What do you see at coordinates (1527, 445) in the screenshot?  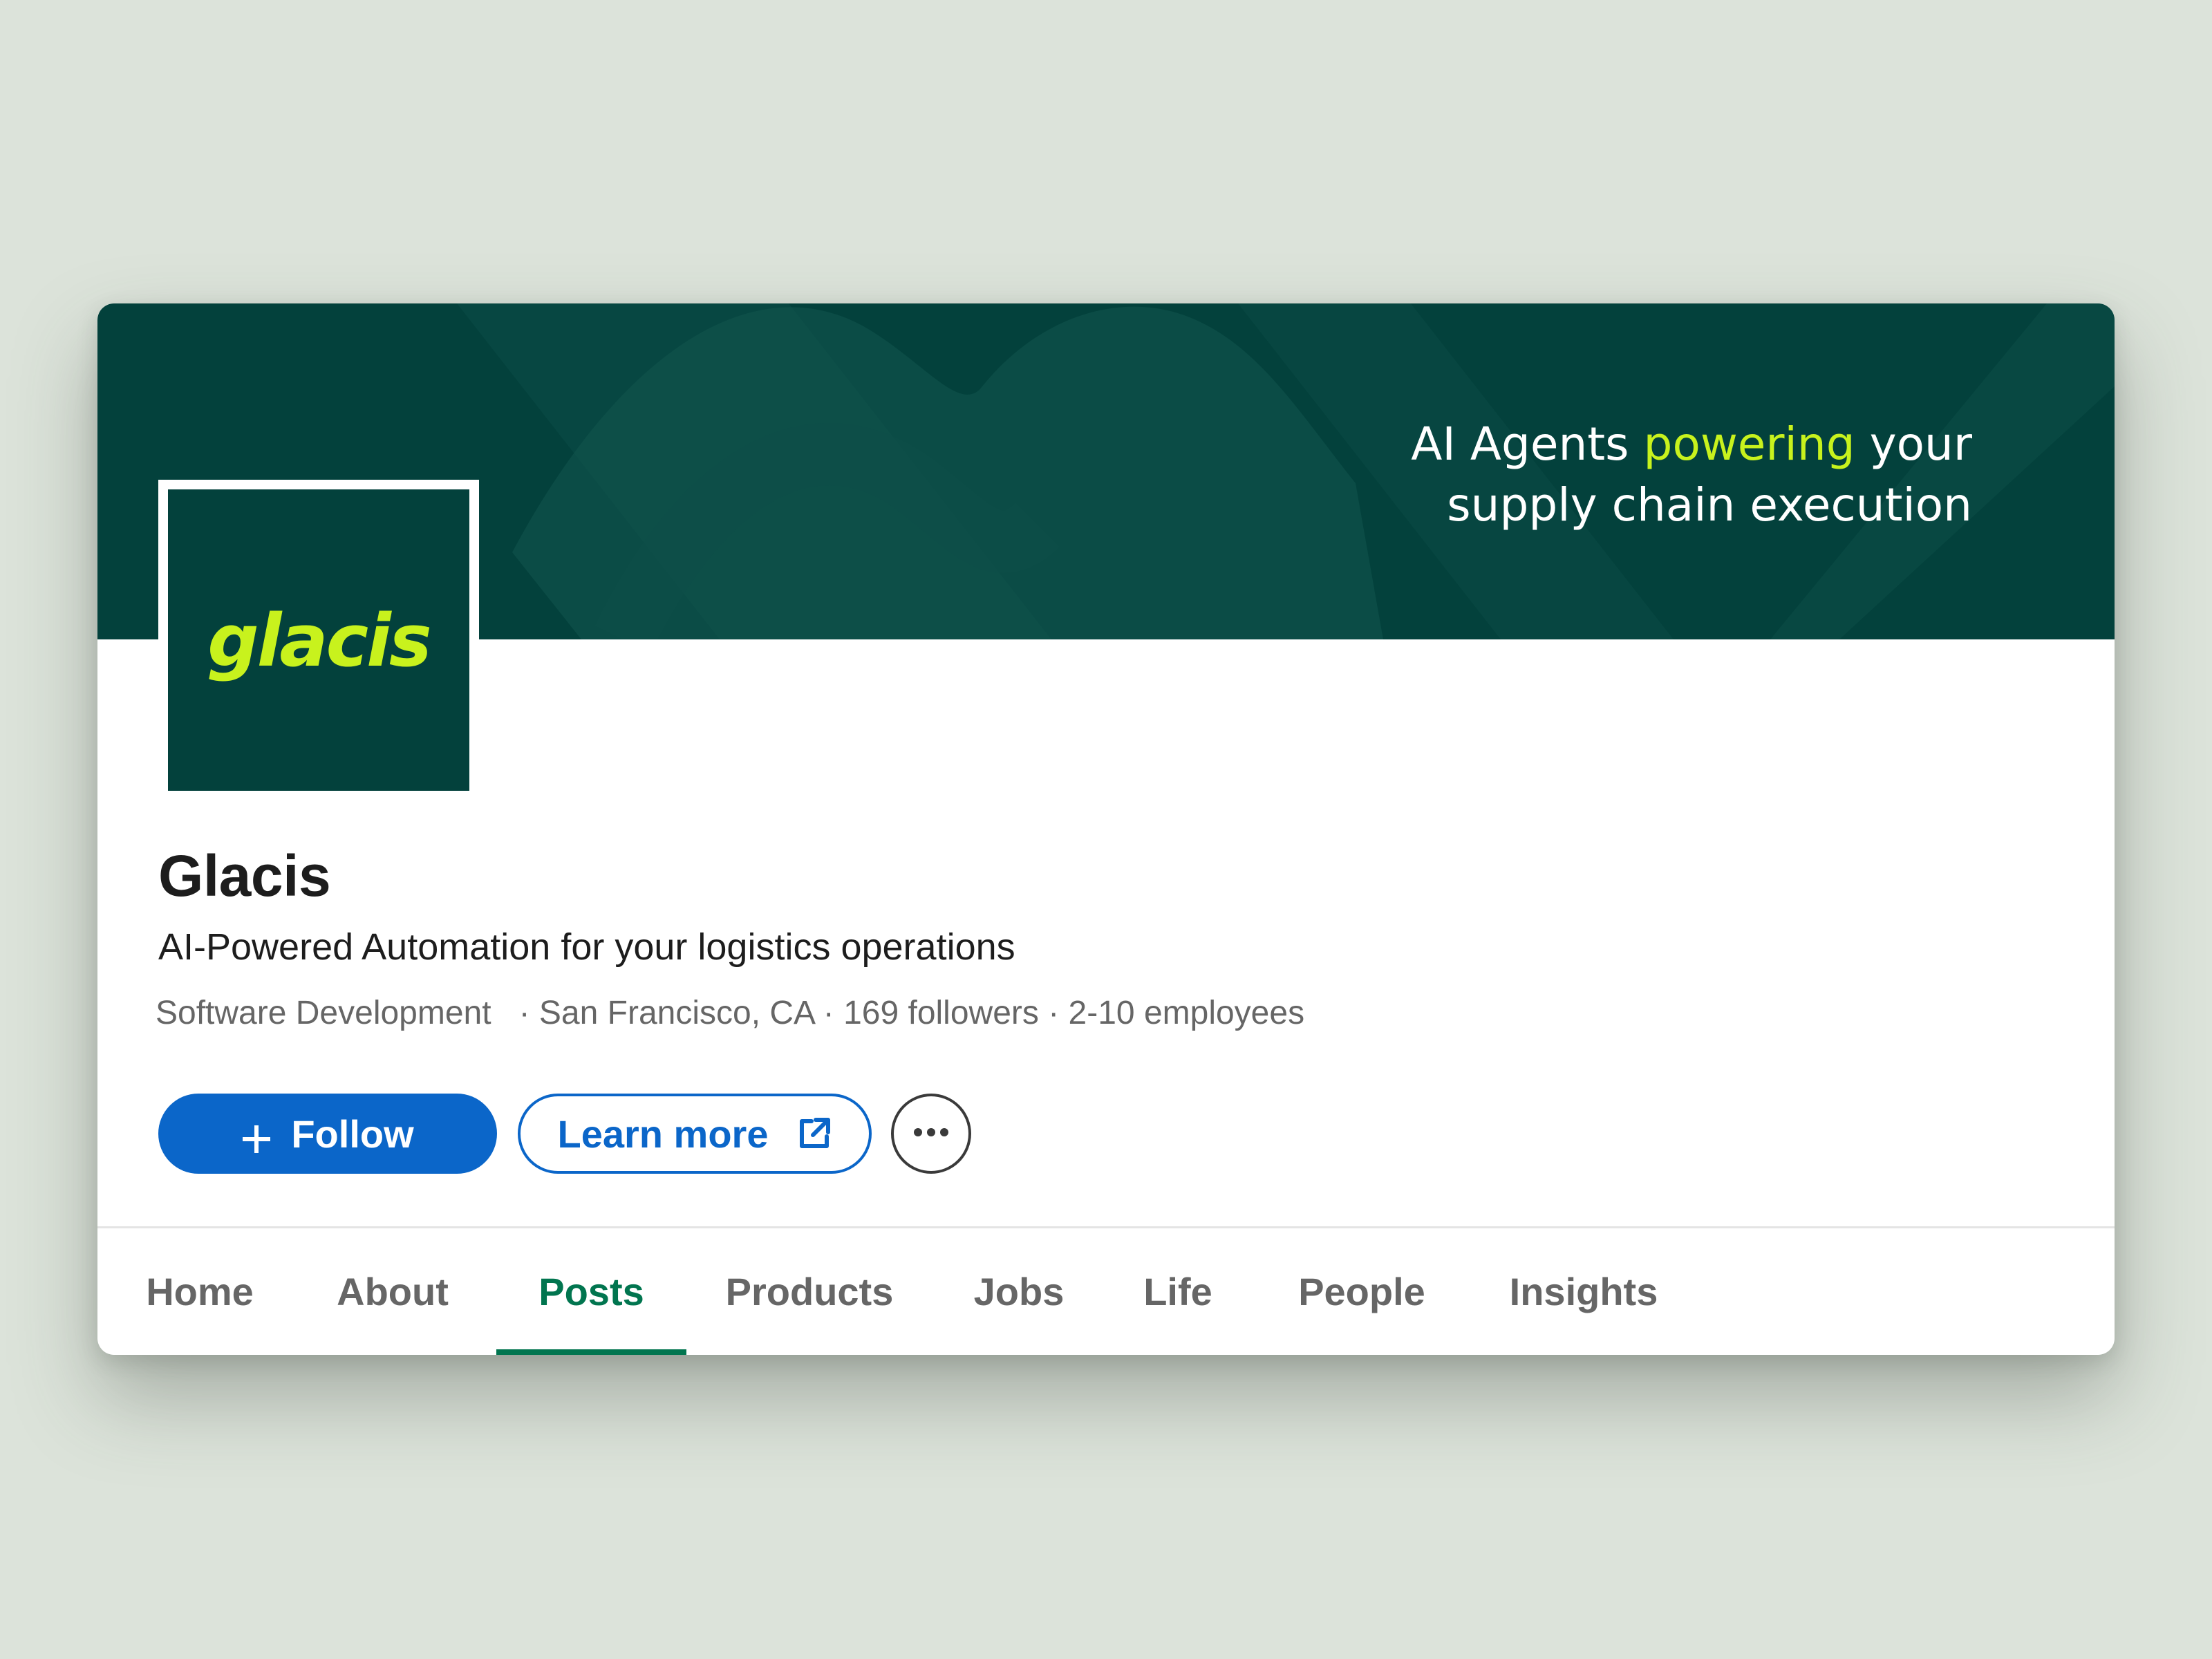 I see `banner-tagline-part1: AI Agents` at bounding box center [1527, 445].